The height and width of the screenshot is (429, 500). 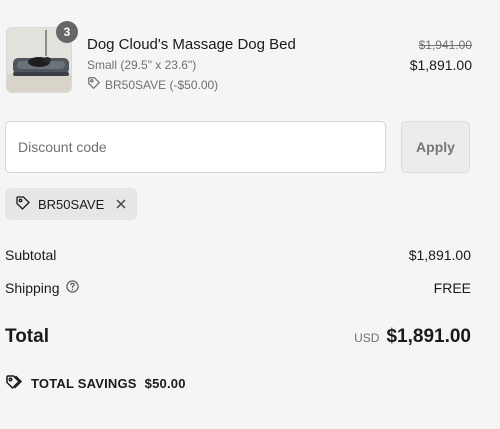 What do you see at coordinates (445, 45) in the screenshot?
I see `compare-at-price: $1,941.00` at bounding box center [445, 45].